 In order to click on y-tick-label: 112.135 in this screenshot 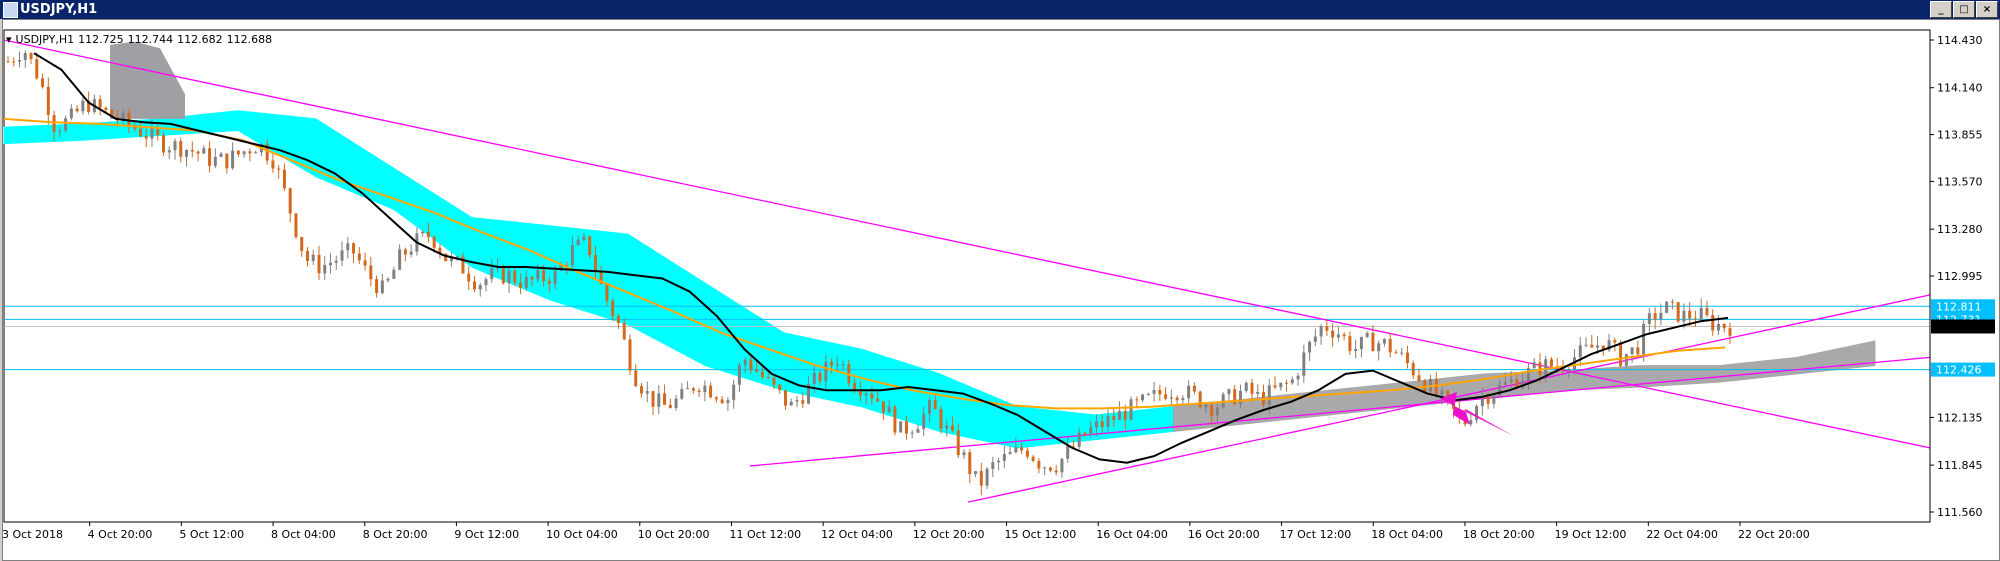, I will do `click(1960, 417)`.